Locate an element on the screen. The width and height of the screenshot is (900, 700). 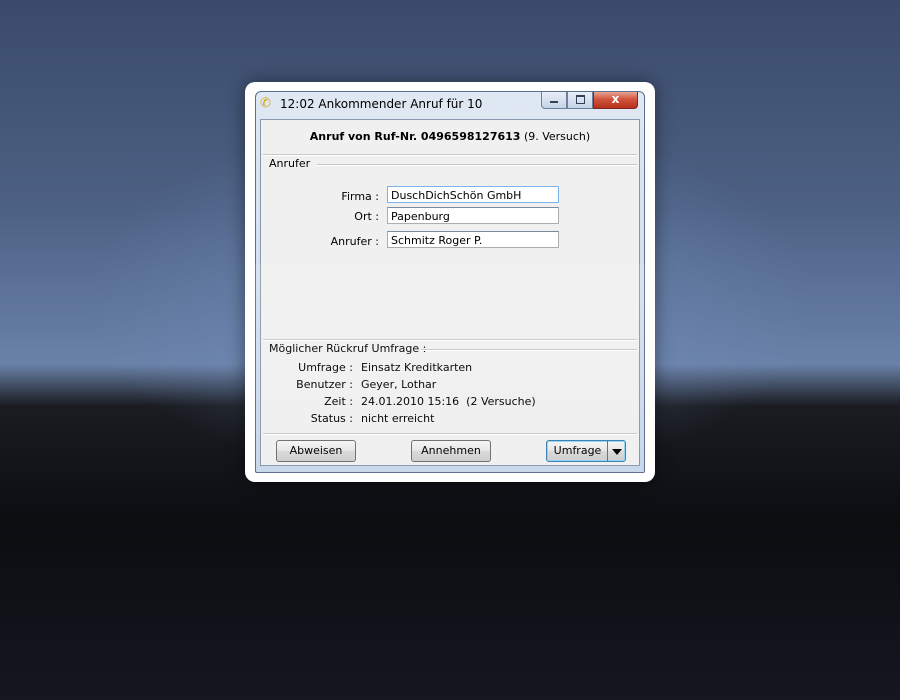
caller-group-title: Anrufer is located at coordinates (290, 163).